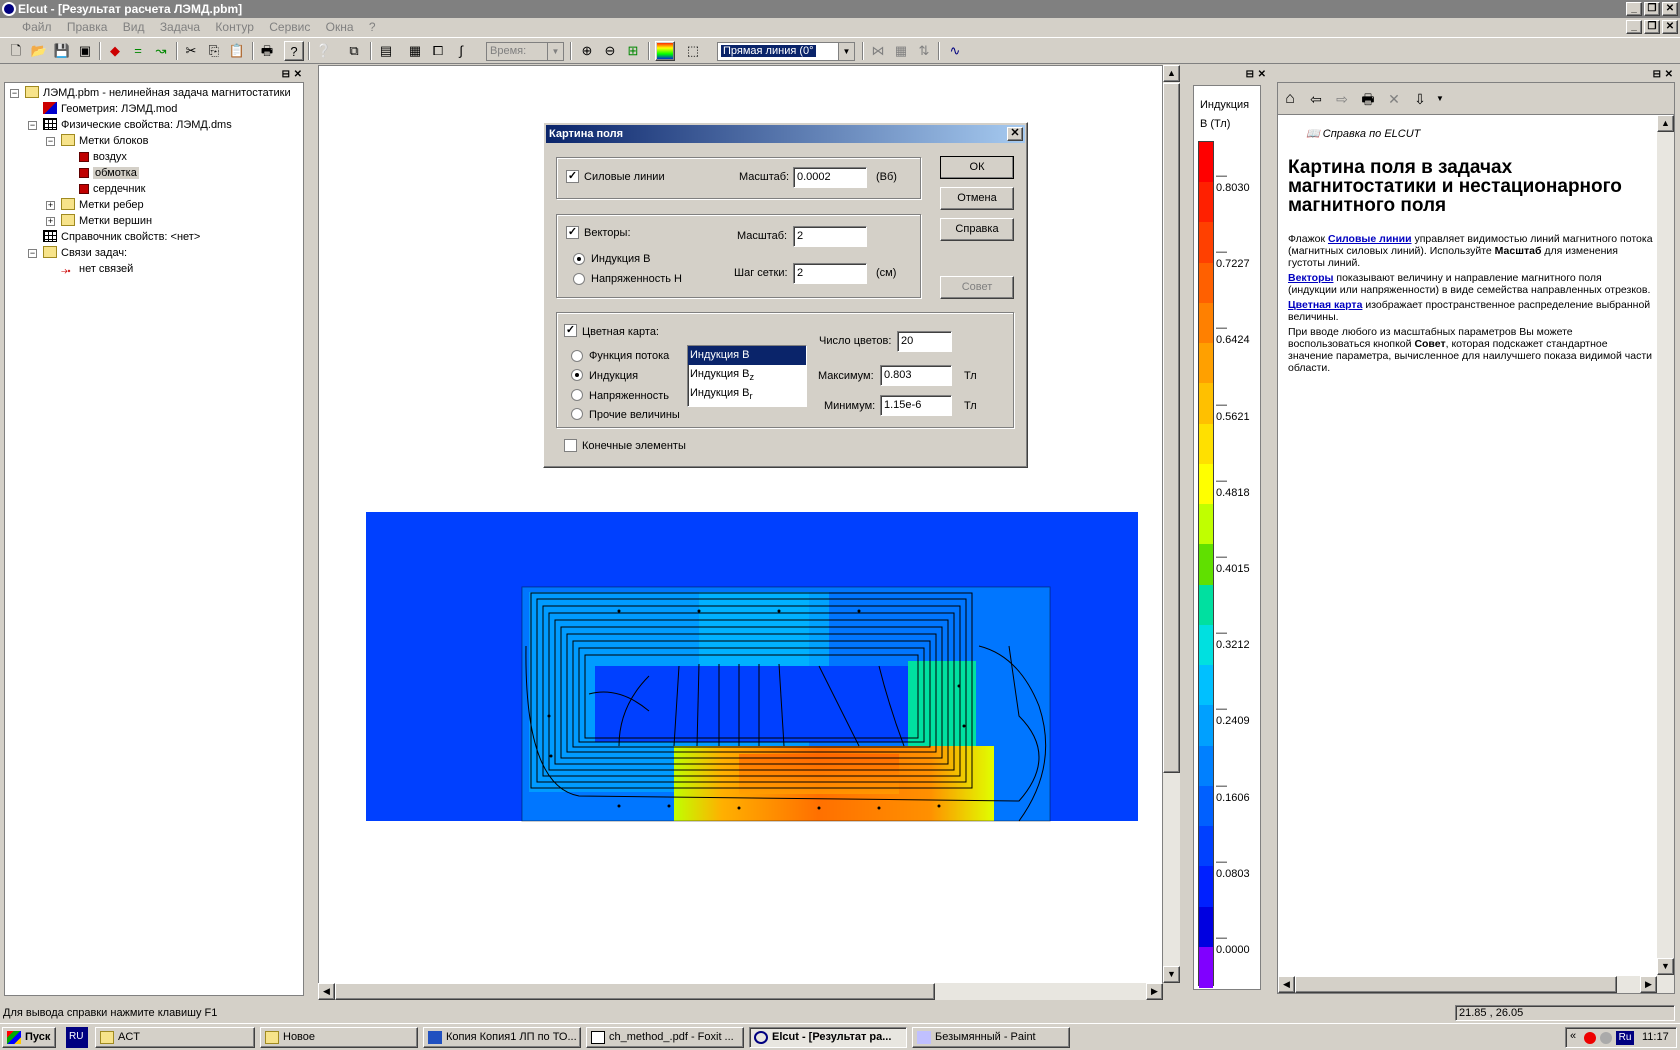 The height and width of the screenshot is (1050, 1680). I want to click on download-icon: ⇩, so click(1420, 99).